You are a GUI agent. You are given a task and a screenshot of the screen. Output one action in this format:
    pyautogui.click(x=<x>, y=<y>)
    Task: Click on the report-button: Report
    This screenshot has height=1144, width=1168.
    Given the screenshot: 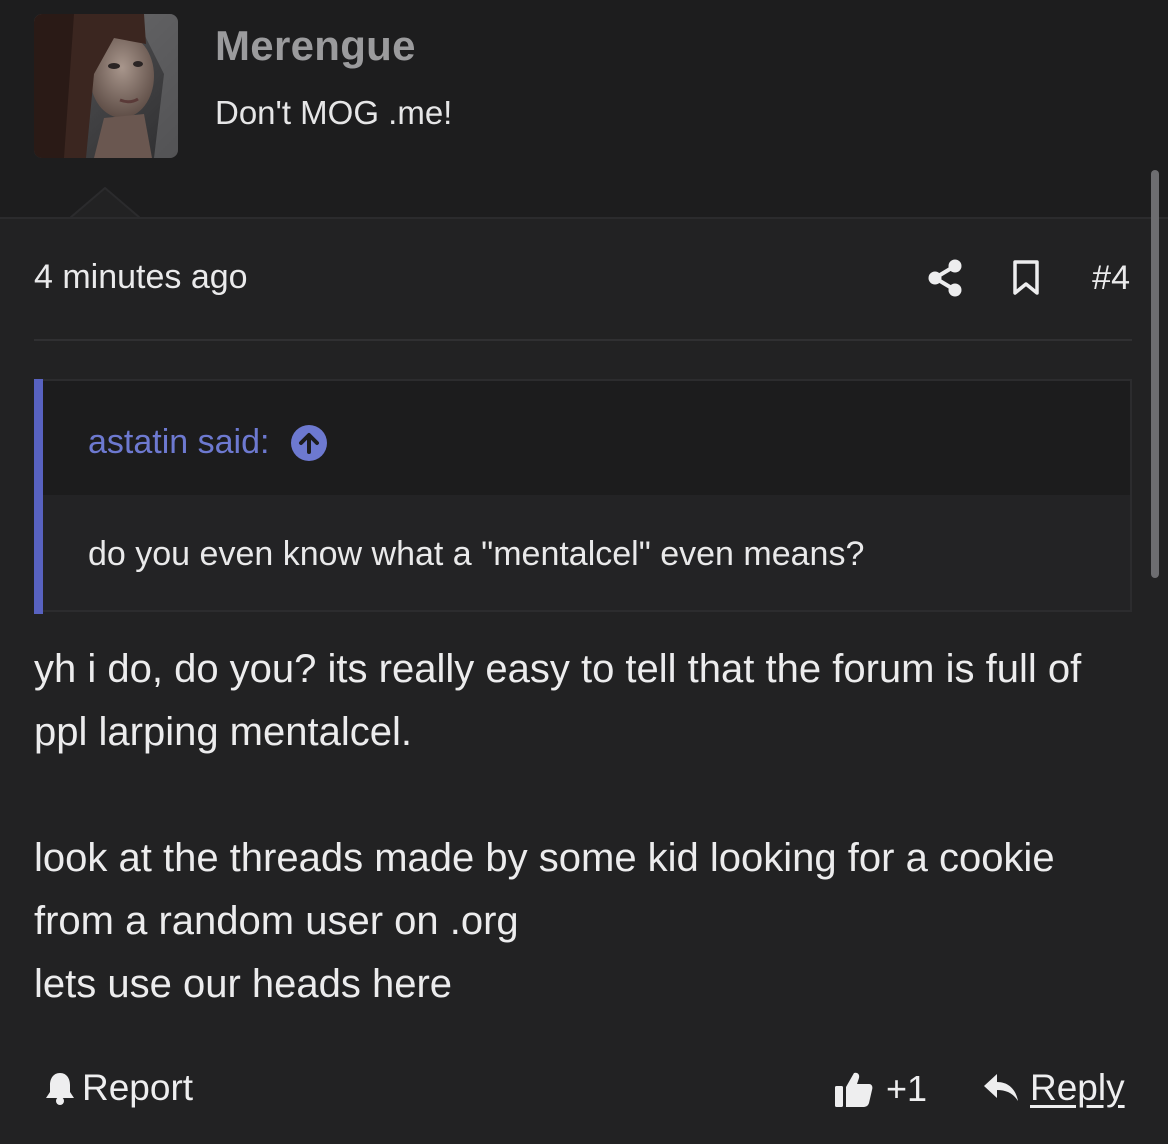 What is the action you would take?
    pyautogui.click(x=118, y=1088)
    